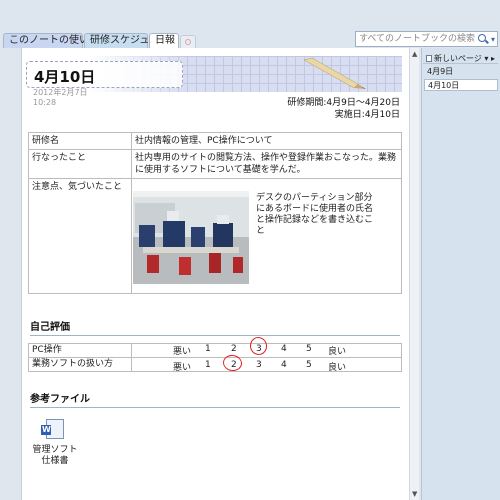 The image size is (500, 500). Describe the element at coordinates (343, 103) in the screenshot. I see `training-period-text: 研修期間:4月9日〜4月20日` at that location.